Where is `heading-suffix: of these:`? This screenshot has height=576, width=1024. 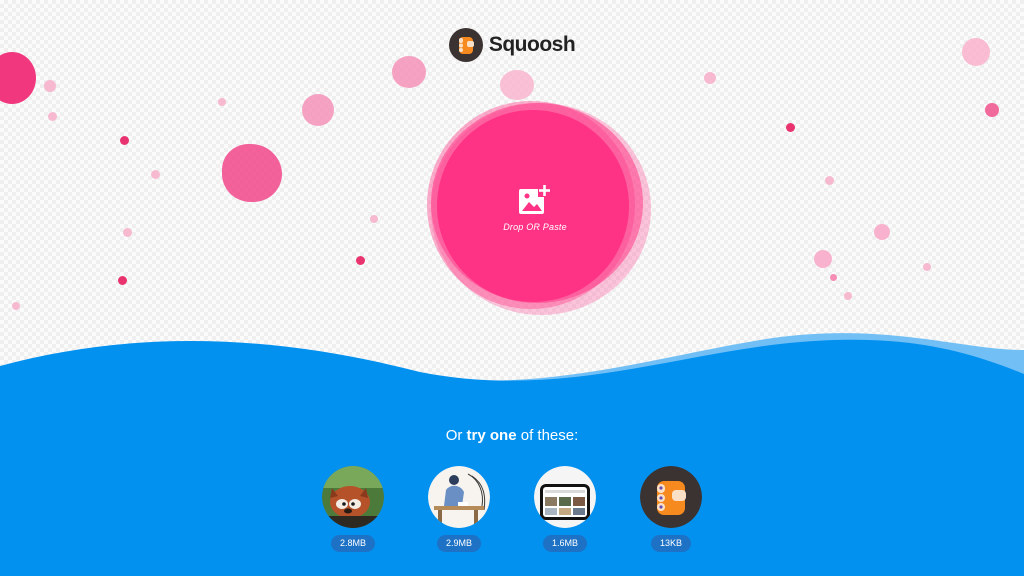
heading-suffix: of these: is located at coordinates (547, 435).